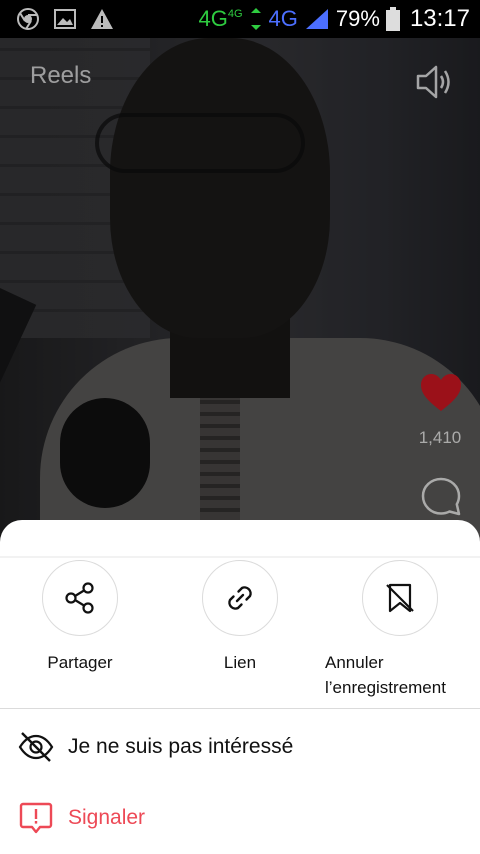  Describe the element at coordinates (36, 818) in the screenshot. I see `report-icon` at that location.